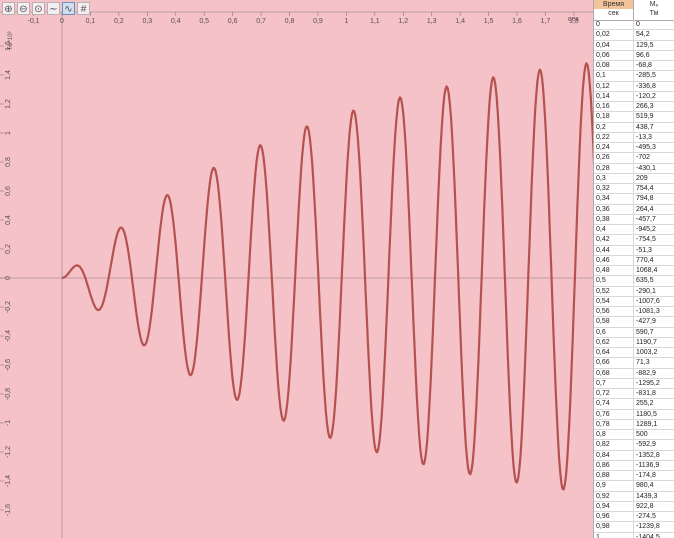 Image resolution: width=674 pixels, height=538 pixels. What do you see at coordinates (614, 455) in the screenshot?
I see `time-cell: 0,84` at bounding box center [614, 455].